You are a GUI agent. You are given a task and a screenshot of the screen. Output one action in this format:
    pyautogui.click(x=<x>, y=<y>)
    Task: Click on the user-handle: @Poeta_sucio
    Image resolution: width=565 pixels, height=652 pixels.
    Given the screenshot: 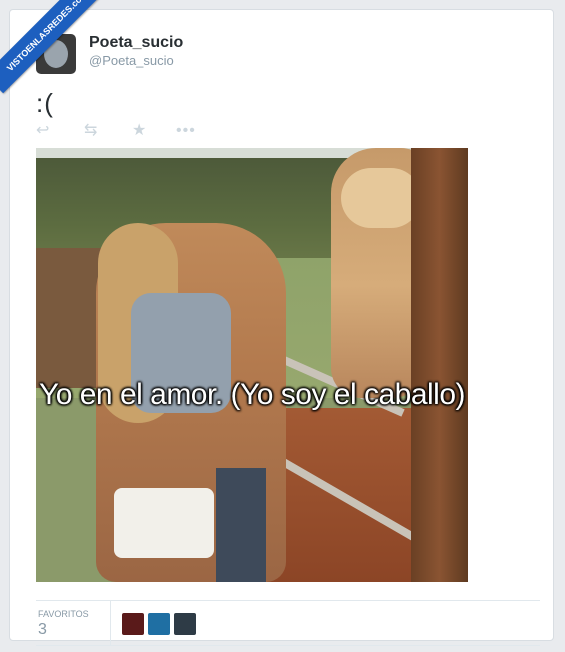 What is the action you would take?
    pyautogui.click(x=131, y=60)
    